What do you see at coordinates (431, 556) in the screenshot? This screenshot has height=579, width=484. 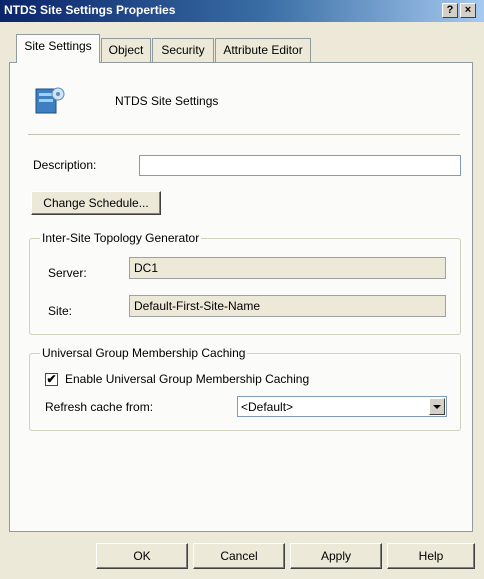 I see `help-button: Help` at bounding box center [431, 556].